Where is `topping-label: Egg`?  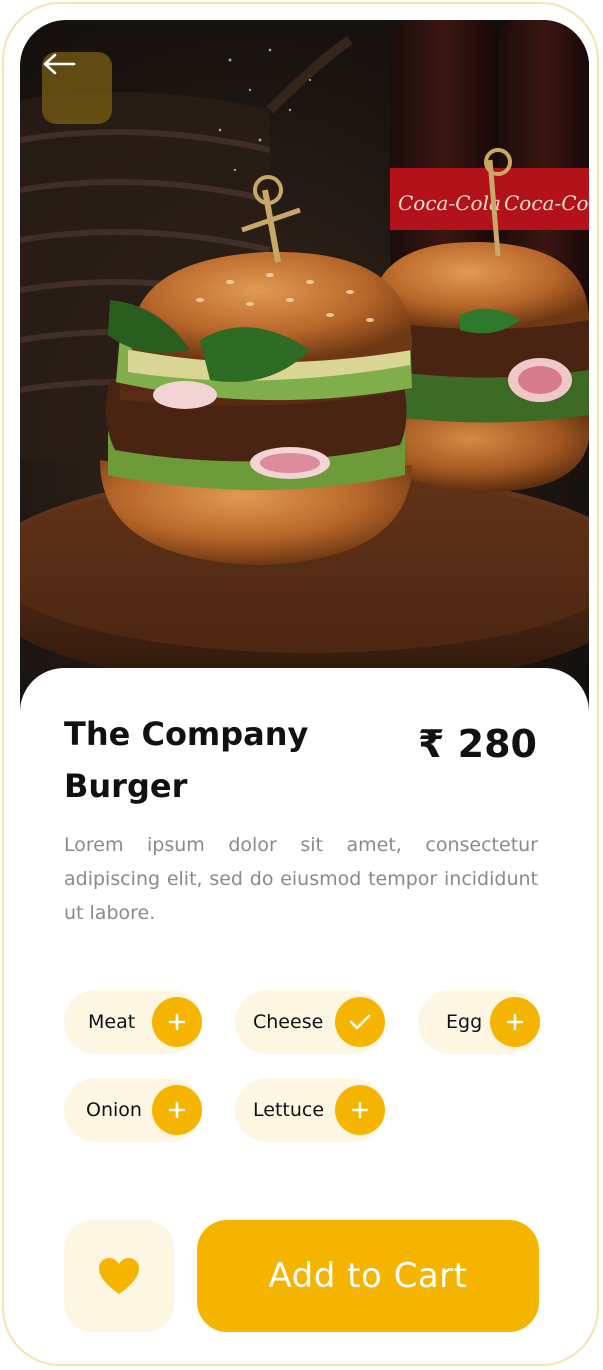
topping-label: Egg is located at coordinates (464, 1022).